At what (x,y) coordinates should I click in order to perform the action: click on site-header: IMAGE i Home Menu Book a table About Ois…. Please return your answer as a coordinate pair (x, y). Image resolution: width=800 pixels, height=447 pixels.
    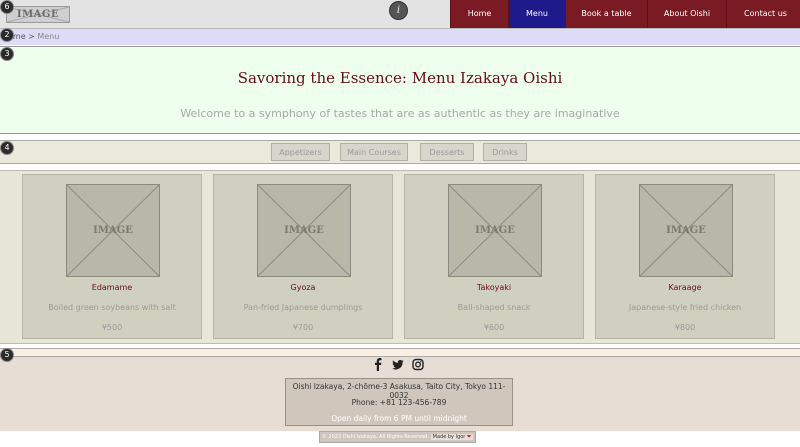
    Looking at the image, I should click on (400, 14).